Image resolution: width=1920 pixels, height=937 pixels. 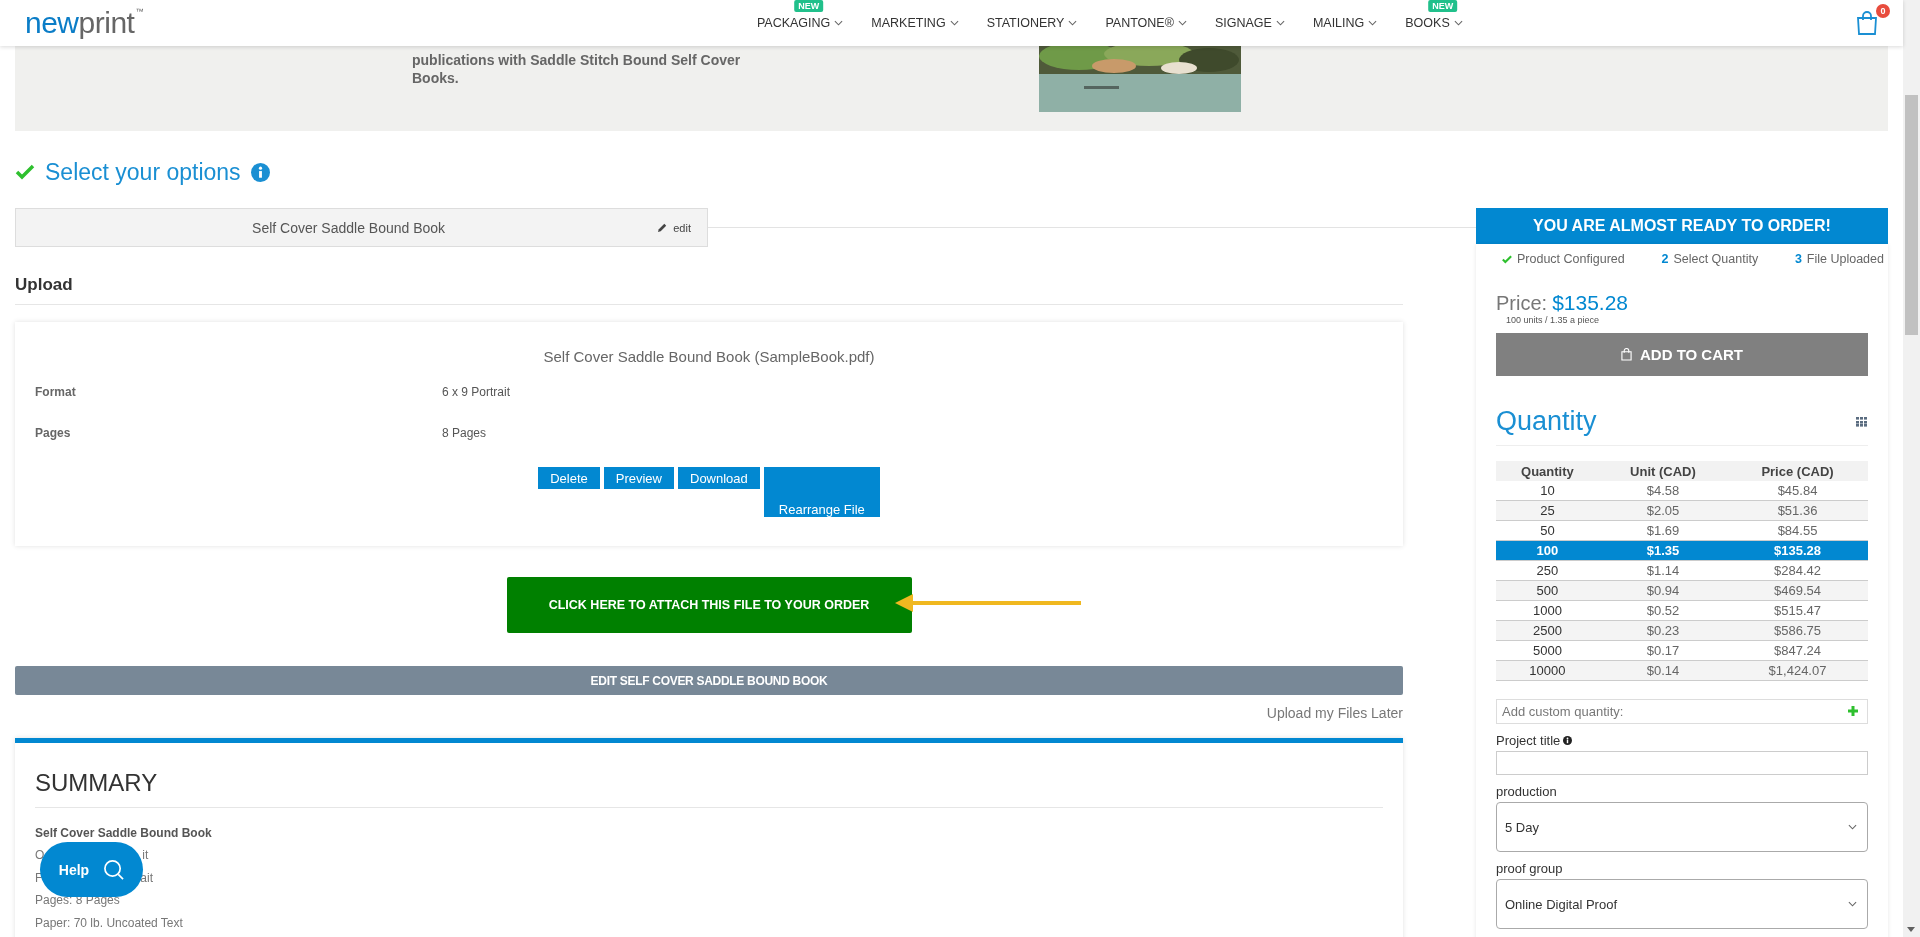 I want to click on spec-value: 6 x 9 Portrait, so click(x=477, y=393).